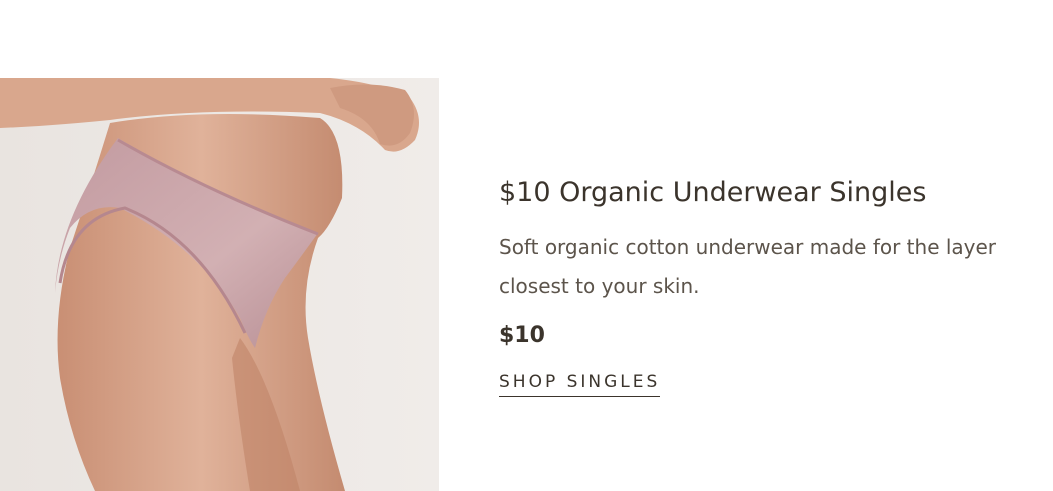 The height and width of the screenshot is (491, 1053). Describe the element at coordinates (713, 192) in the screenshot. I see `product-title: $10 Organic Underwear Singles` at that location.